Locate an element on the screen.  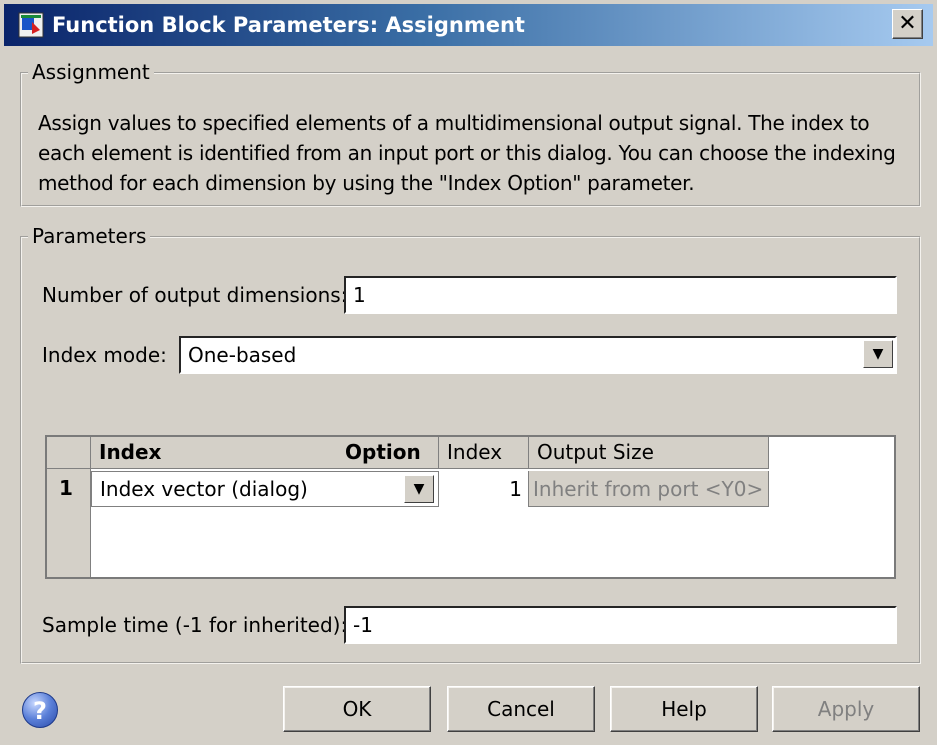
index-mode-select: One-based ▼ is located at coordinates (538, 355).